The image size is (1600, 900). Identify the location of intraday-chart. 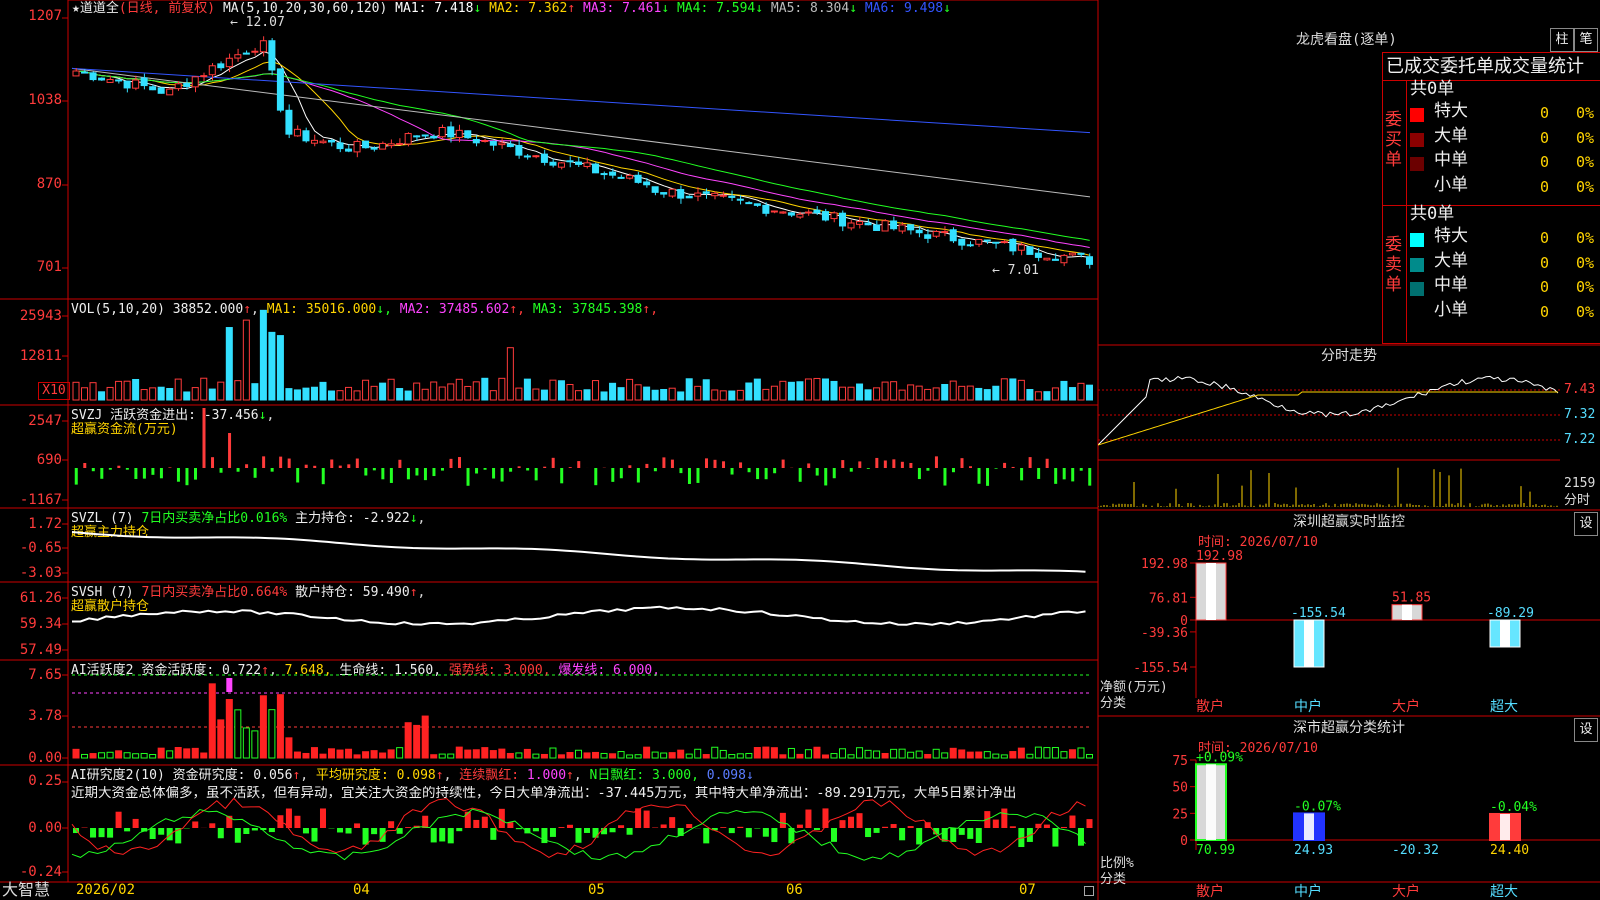
(1329, 441).